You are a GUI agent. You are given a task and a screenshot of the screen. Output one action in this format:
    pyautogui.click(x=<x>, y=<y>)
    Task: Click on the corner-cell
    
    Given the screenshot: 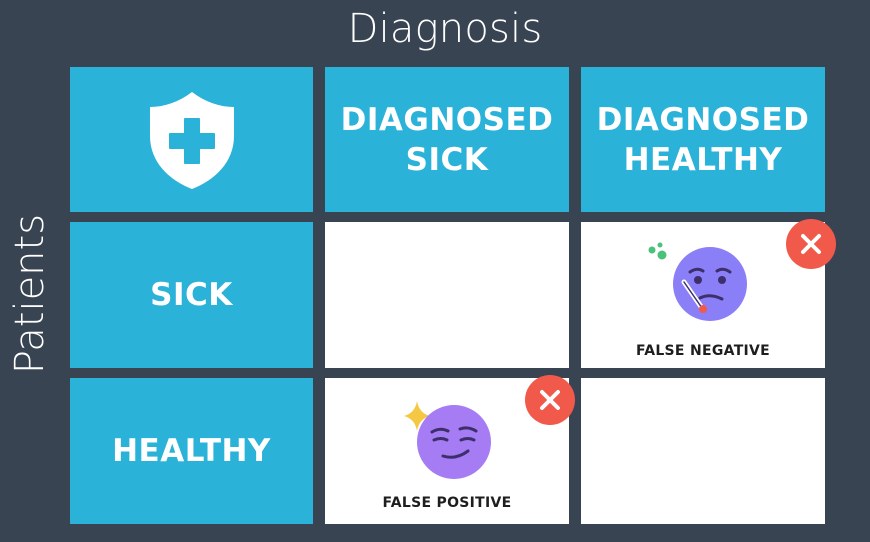 What is the action you would take?
    pyautogui.click(x=191, y=139)
    